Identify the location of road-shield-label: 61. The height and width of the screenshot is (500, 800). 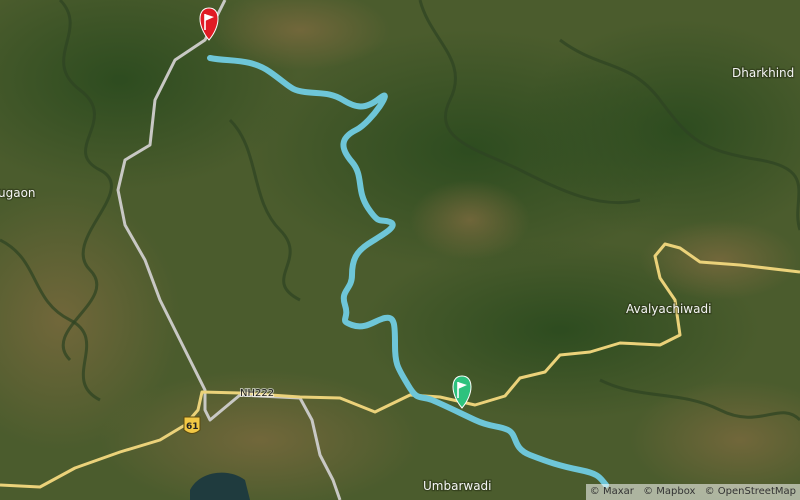
(192, 427).